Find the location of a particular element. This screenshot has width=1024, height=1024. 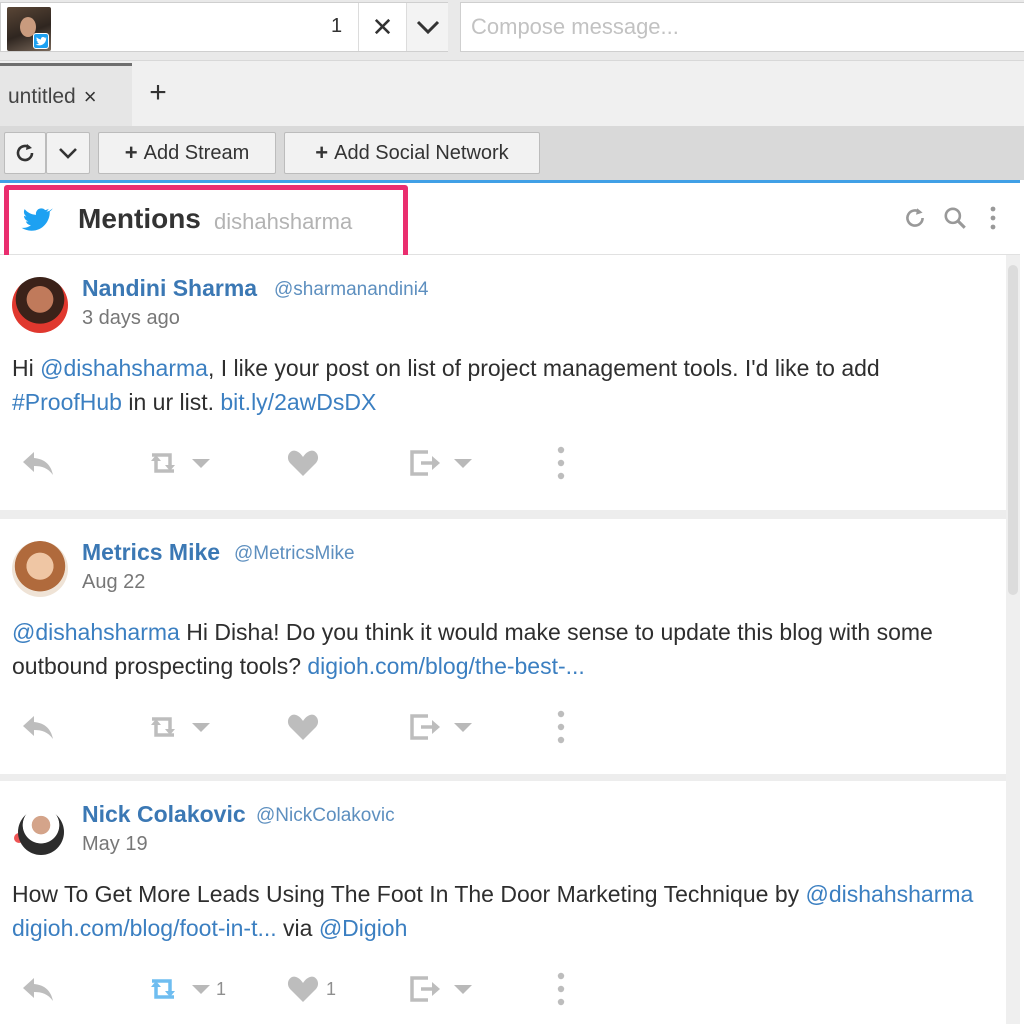

scrollbar-thumb is located at coordinates (1013, 430).